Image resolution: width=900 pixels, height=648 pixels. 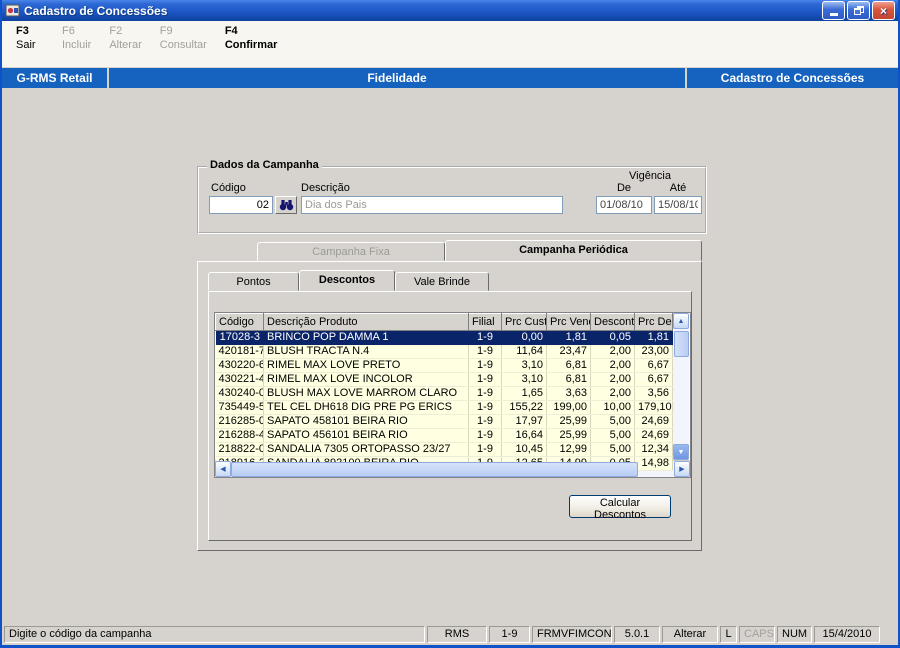 I want to click on toolbar-button: F3 Sair, so click(x=30, y=38).